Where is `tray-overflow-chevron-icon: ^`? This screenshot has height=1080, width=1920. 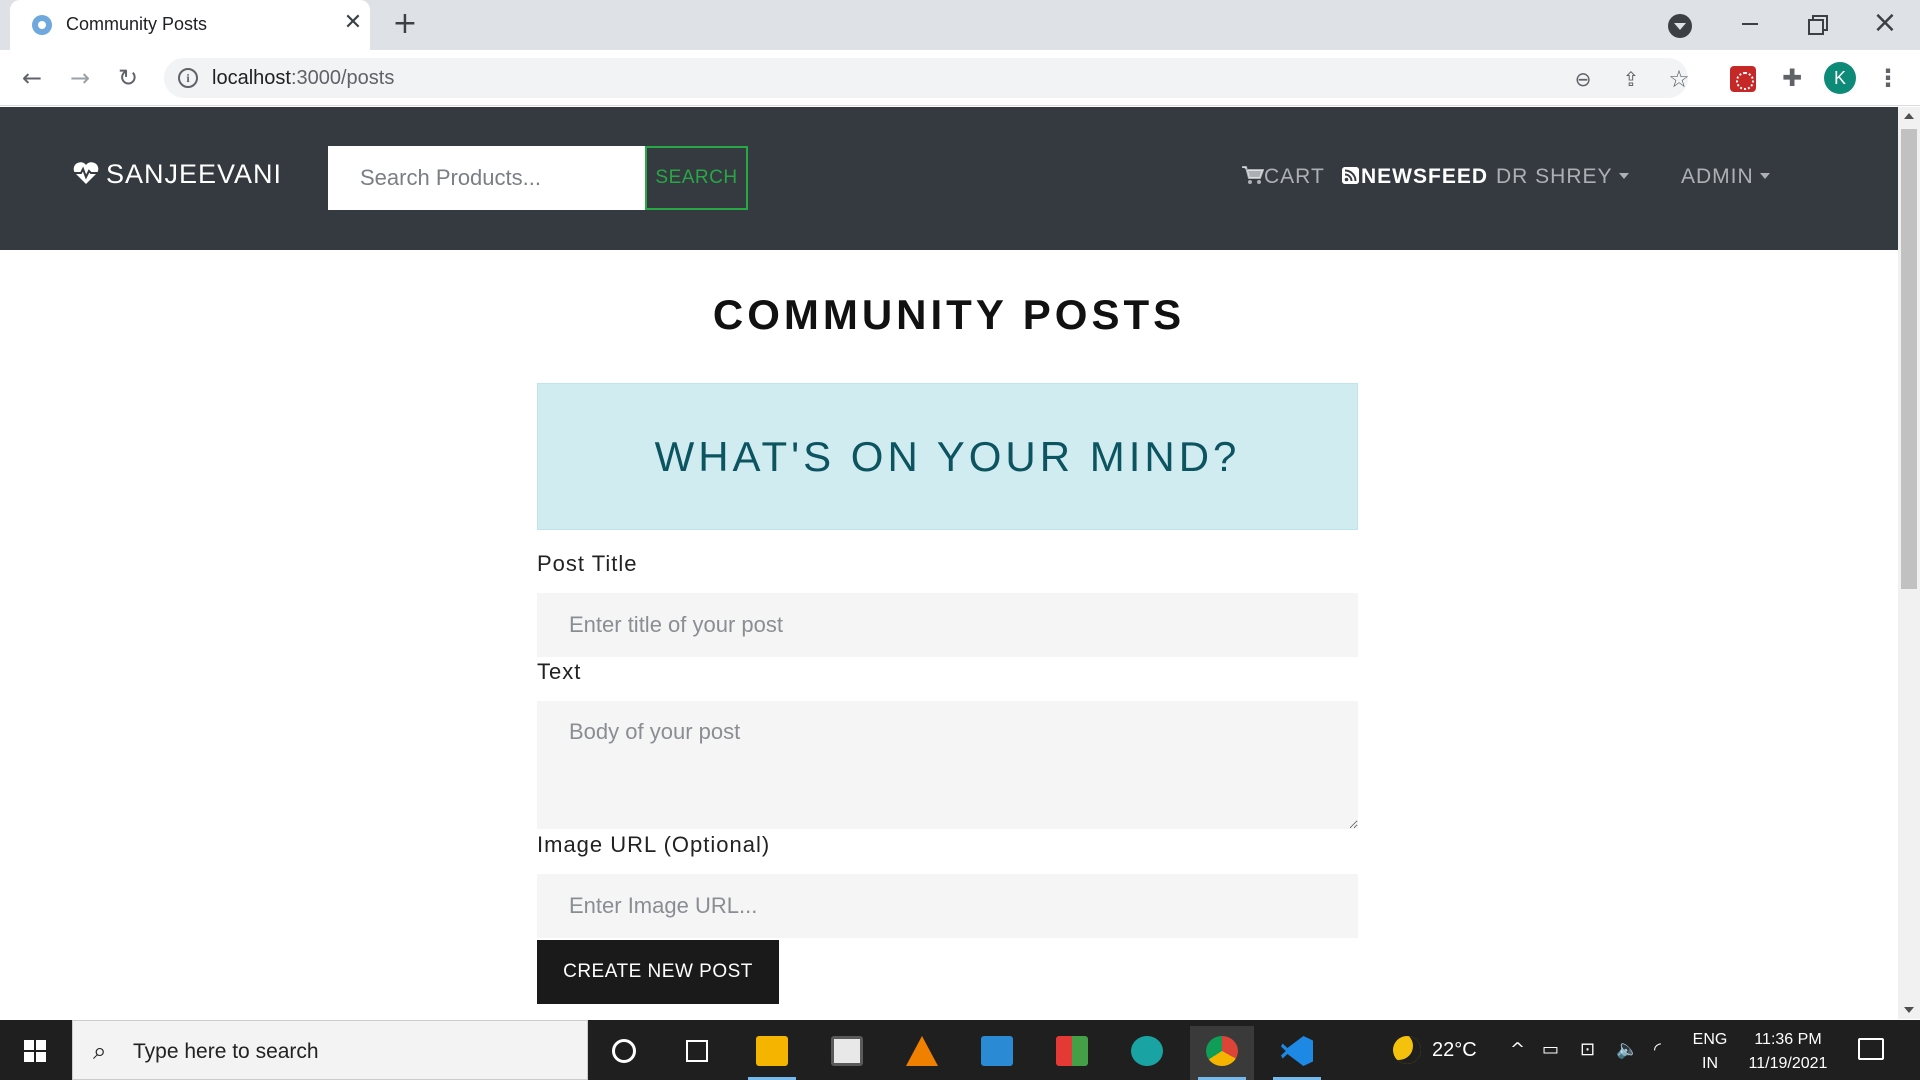 tray-overflow-chevron-icon: ^ is located at coordinates (1517, 1050).